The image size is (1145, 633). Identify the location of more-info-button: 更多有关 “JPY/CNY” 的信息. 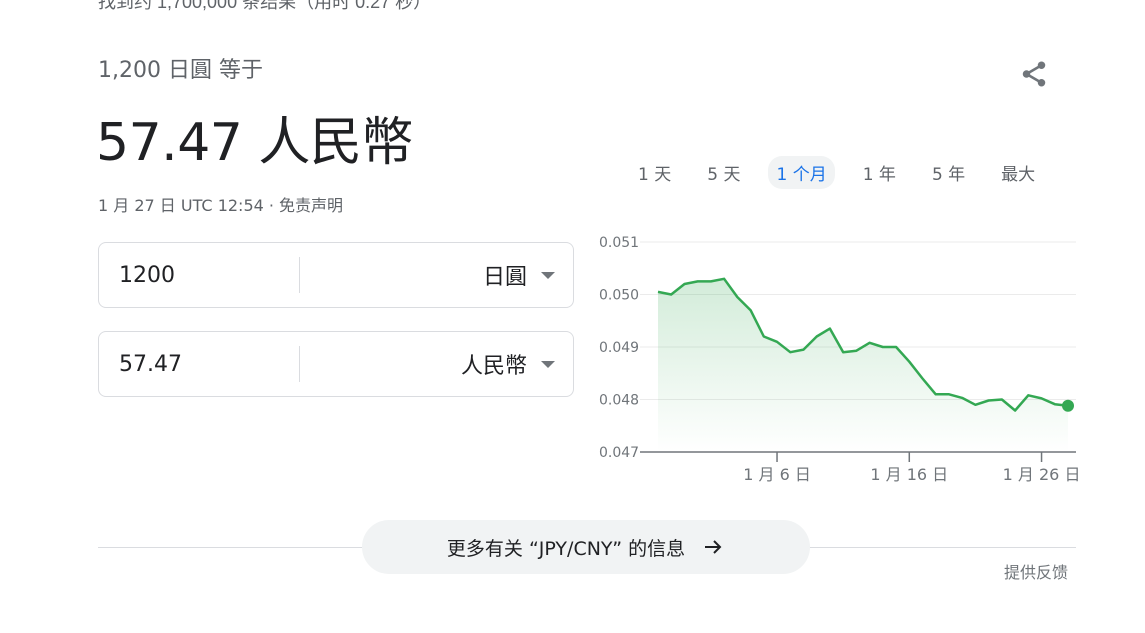
(586, 547).